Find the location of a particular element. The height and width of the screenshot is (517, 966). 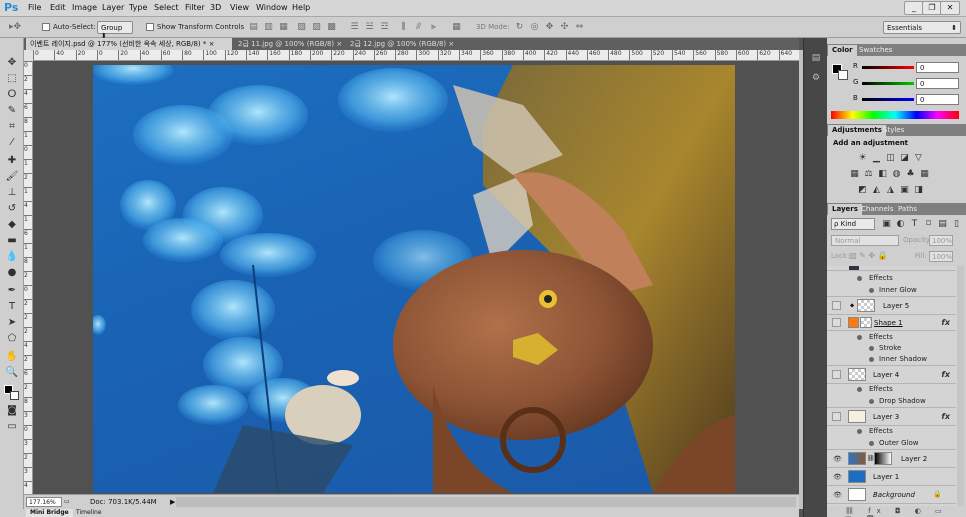

layer-row-shape-1: Shape 1 fx is located at coordinates (891, 323).